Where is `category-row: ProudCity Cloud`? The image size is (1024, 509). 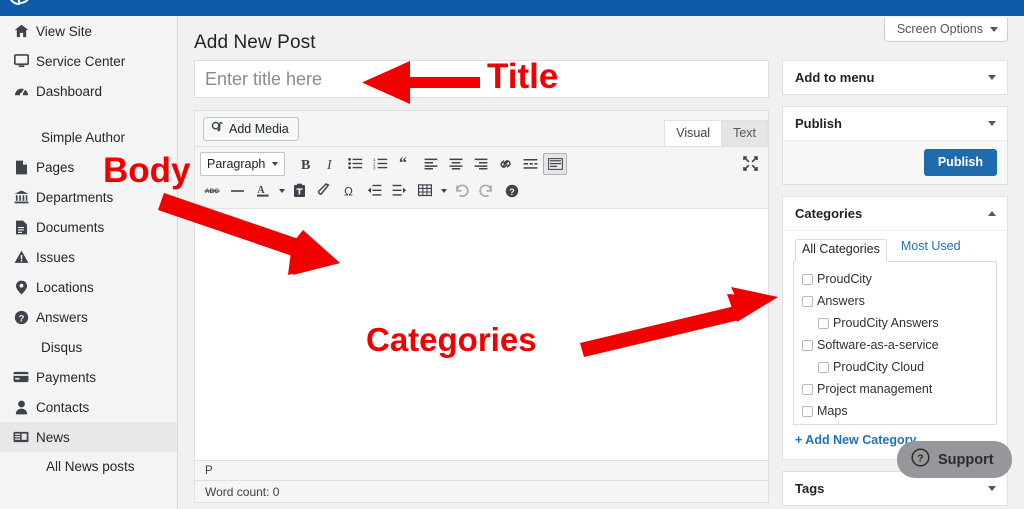 category-row: ProudCity Cloud is located at coordinates (895, 367).